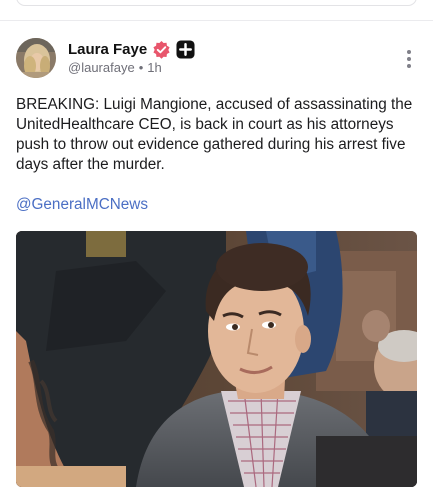  What do you see at coordinates (216, 20) in the screenshot?
I see `post-divider` at bounding box center [216, 20].